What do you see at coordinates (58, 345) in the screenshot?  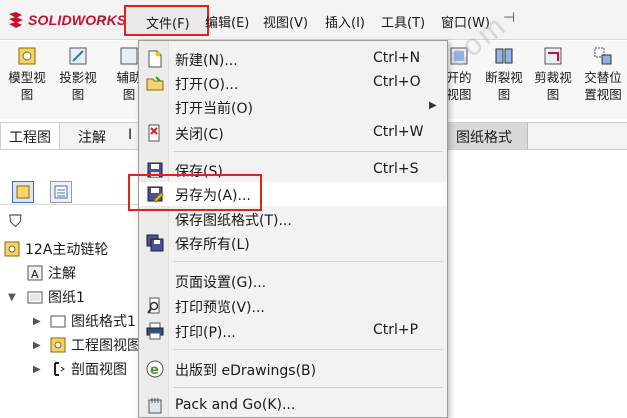 I see `drawing-view-icon` at bounding box center [58, 345].